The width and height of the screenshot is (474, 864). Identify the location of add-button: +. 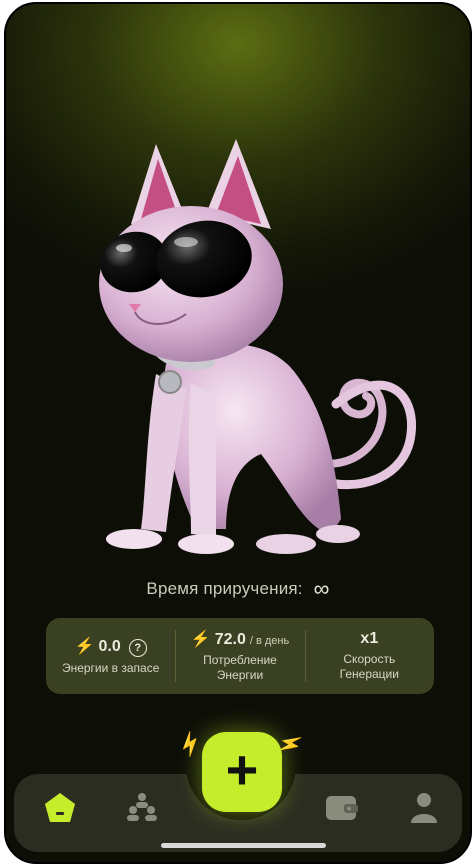
(242, 772).